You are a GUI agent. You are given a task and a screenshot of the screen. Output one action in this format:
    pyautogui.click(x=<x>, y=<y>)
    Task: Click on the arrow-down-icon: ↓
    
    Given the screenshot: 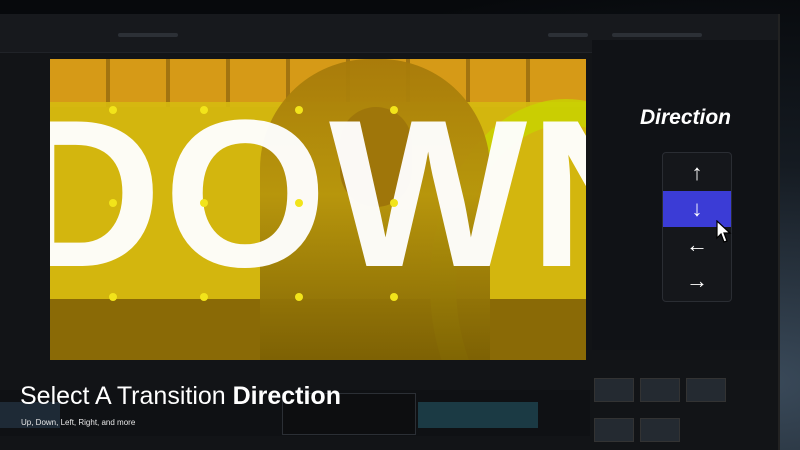 What is the action you would take?
    pyautogui.click(x=697, y=208)
    